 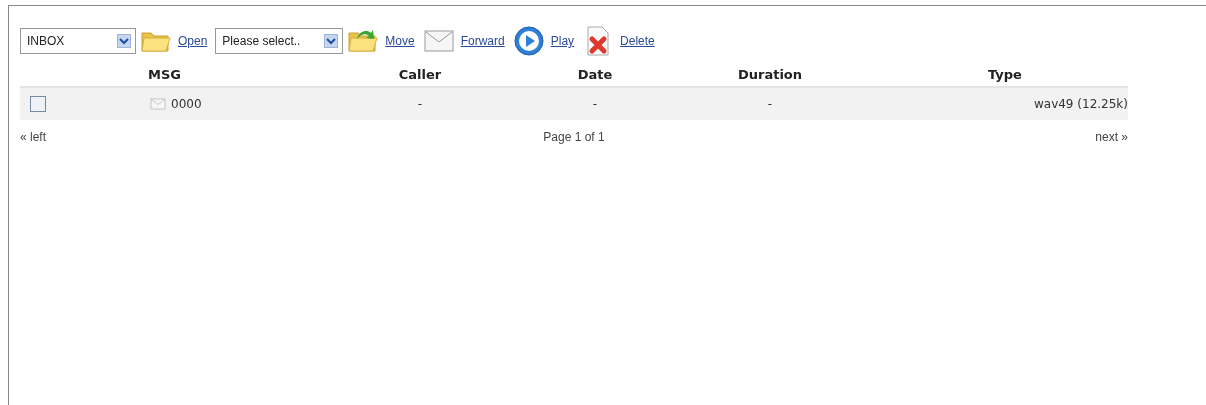 What do you see at coordinates (482, 41) in the screenshot?
I see `toolbar-link: Forward` at bounding box center [482, 41].